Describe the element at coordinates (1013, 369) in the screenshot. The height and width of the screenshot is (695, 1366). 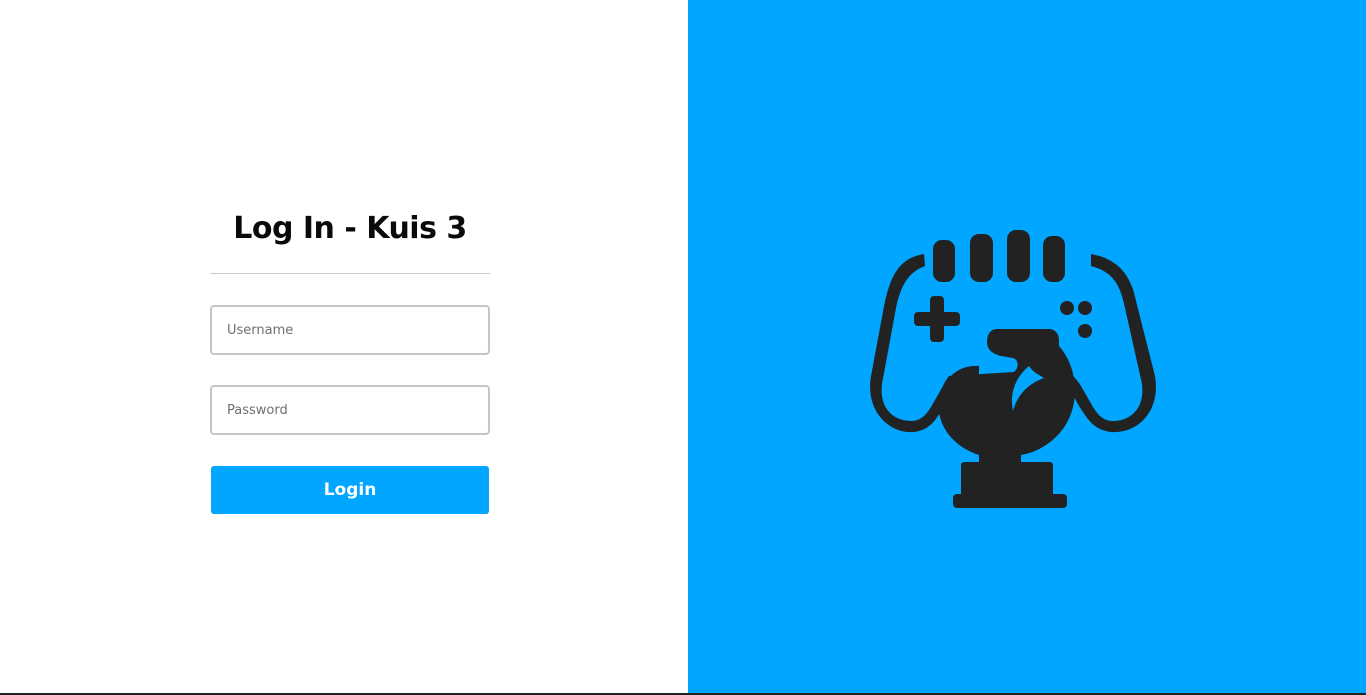
I see `gamepad-trophy-icon` at that location.